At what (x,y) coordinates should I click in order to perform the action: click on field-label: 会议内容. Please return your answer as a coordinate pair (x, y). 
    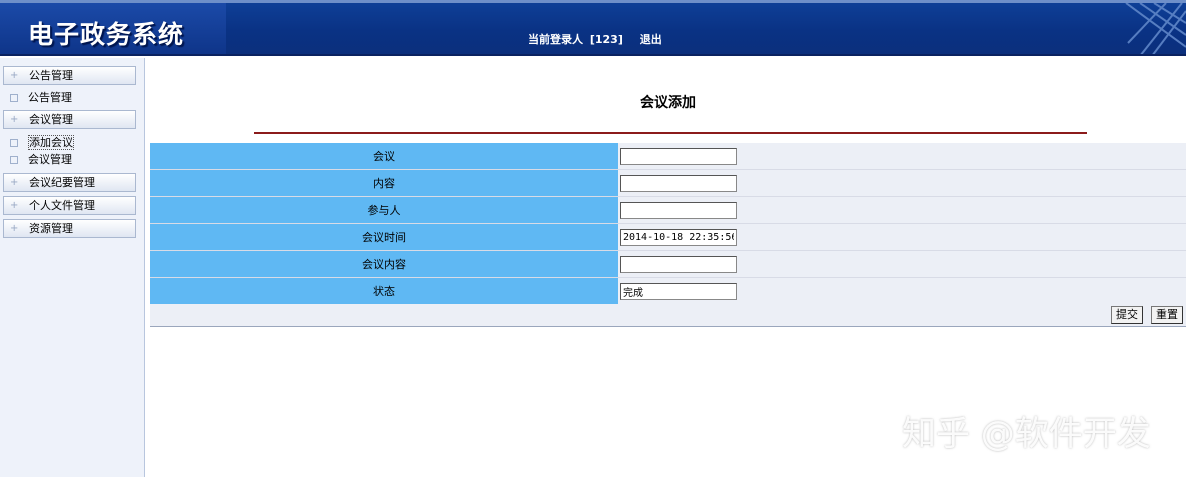
    Looking at the image, I should click on (384, 264).